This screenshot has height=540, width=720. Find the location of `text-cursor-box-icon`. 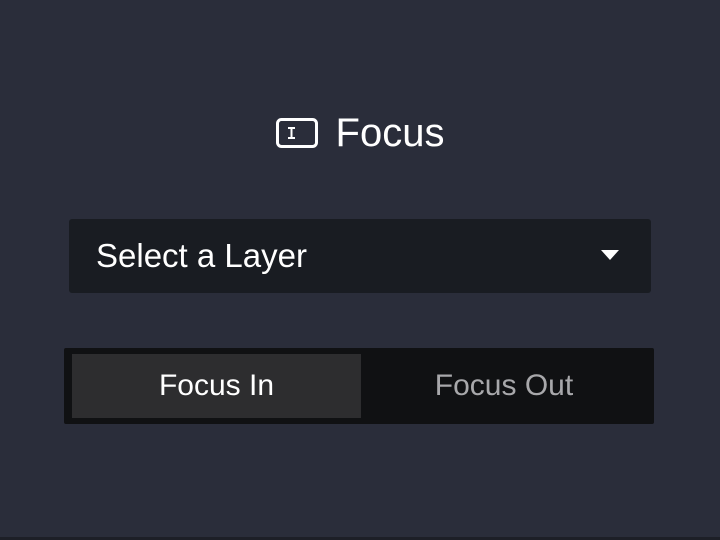

text-cursor-box-icon is located at coordinates (296, 133).